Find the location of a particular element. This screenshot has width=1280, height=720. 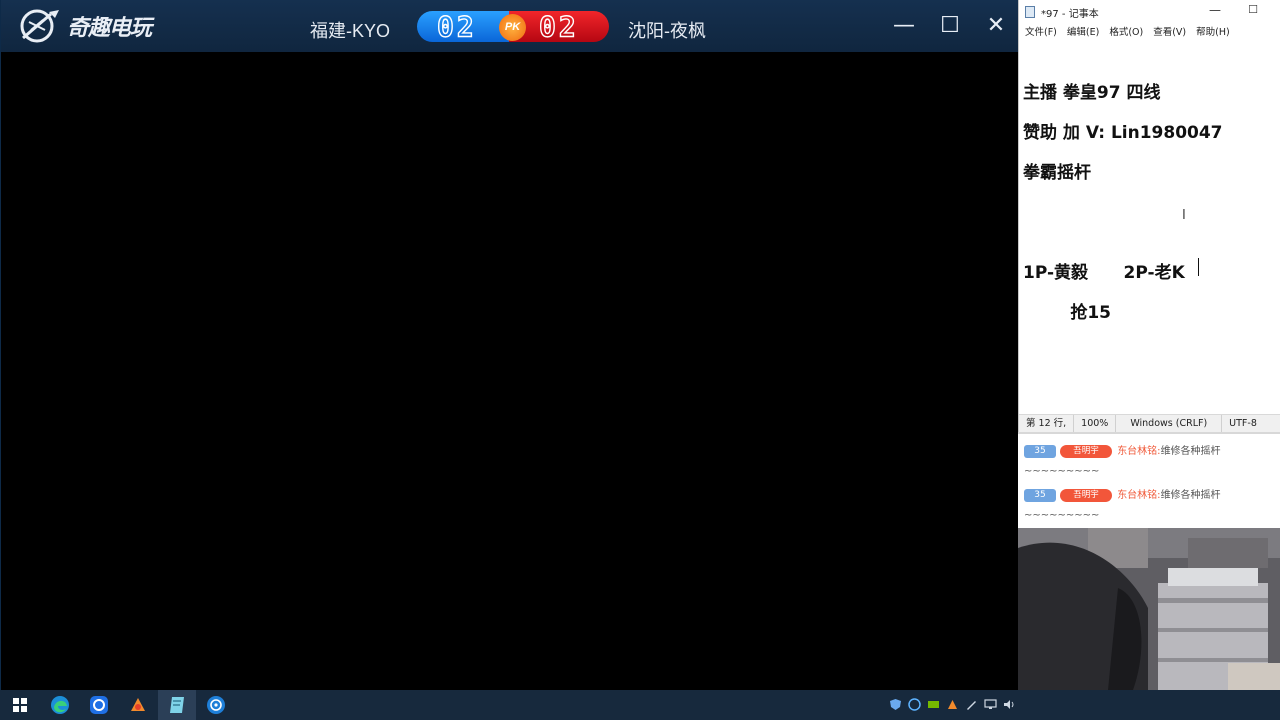

paint-app-icon is located at coordinates (138, 705).